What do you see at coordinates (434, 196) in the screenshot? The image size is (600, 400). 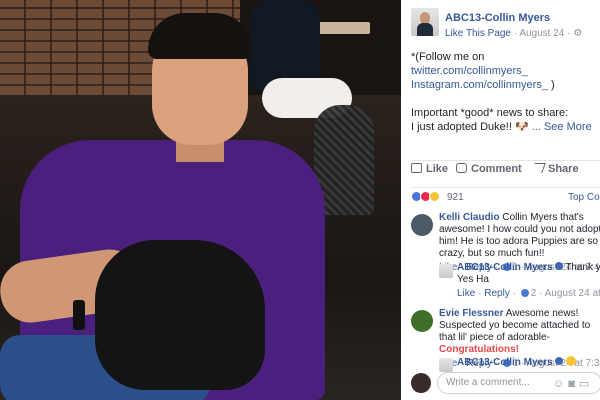 I see `wow-reaction-icon` at bounding box center [434, 196].